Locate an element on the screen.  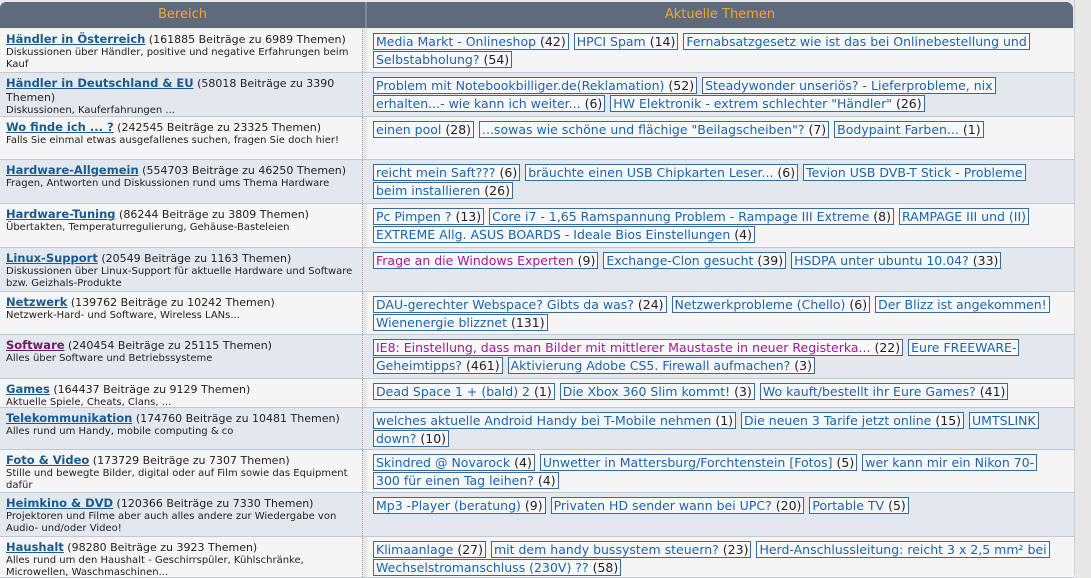
topic-item: Media Markt - Onlineshop (42) is located at coordinates (471, 41).